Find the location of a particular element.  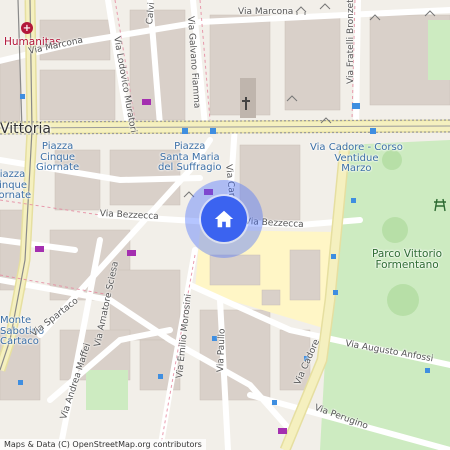

label-via-marcona-top: Via Marcona is located at coordinates (266, 12).